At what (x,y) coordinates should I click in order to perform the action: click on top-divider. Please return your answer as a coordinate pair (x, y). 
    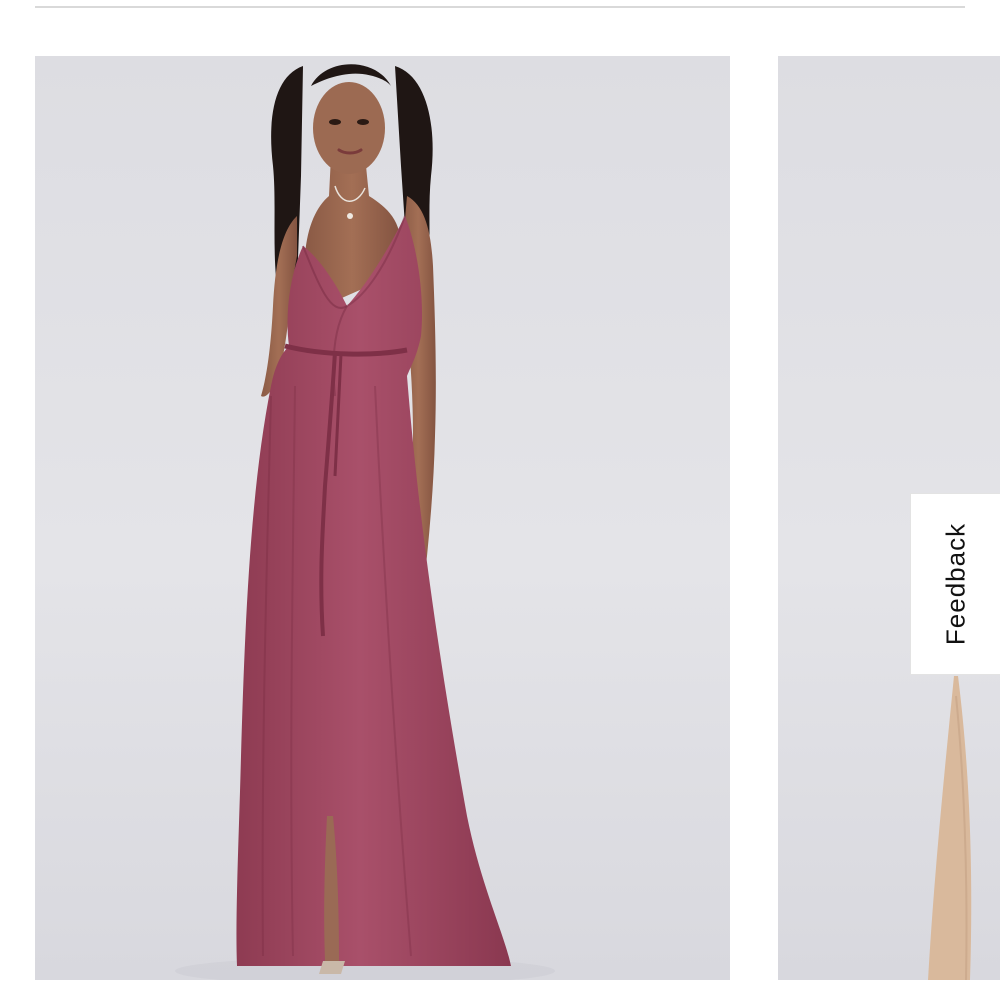
    Looking at the image, I should click on (500, 7).